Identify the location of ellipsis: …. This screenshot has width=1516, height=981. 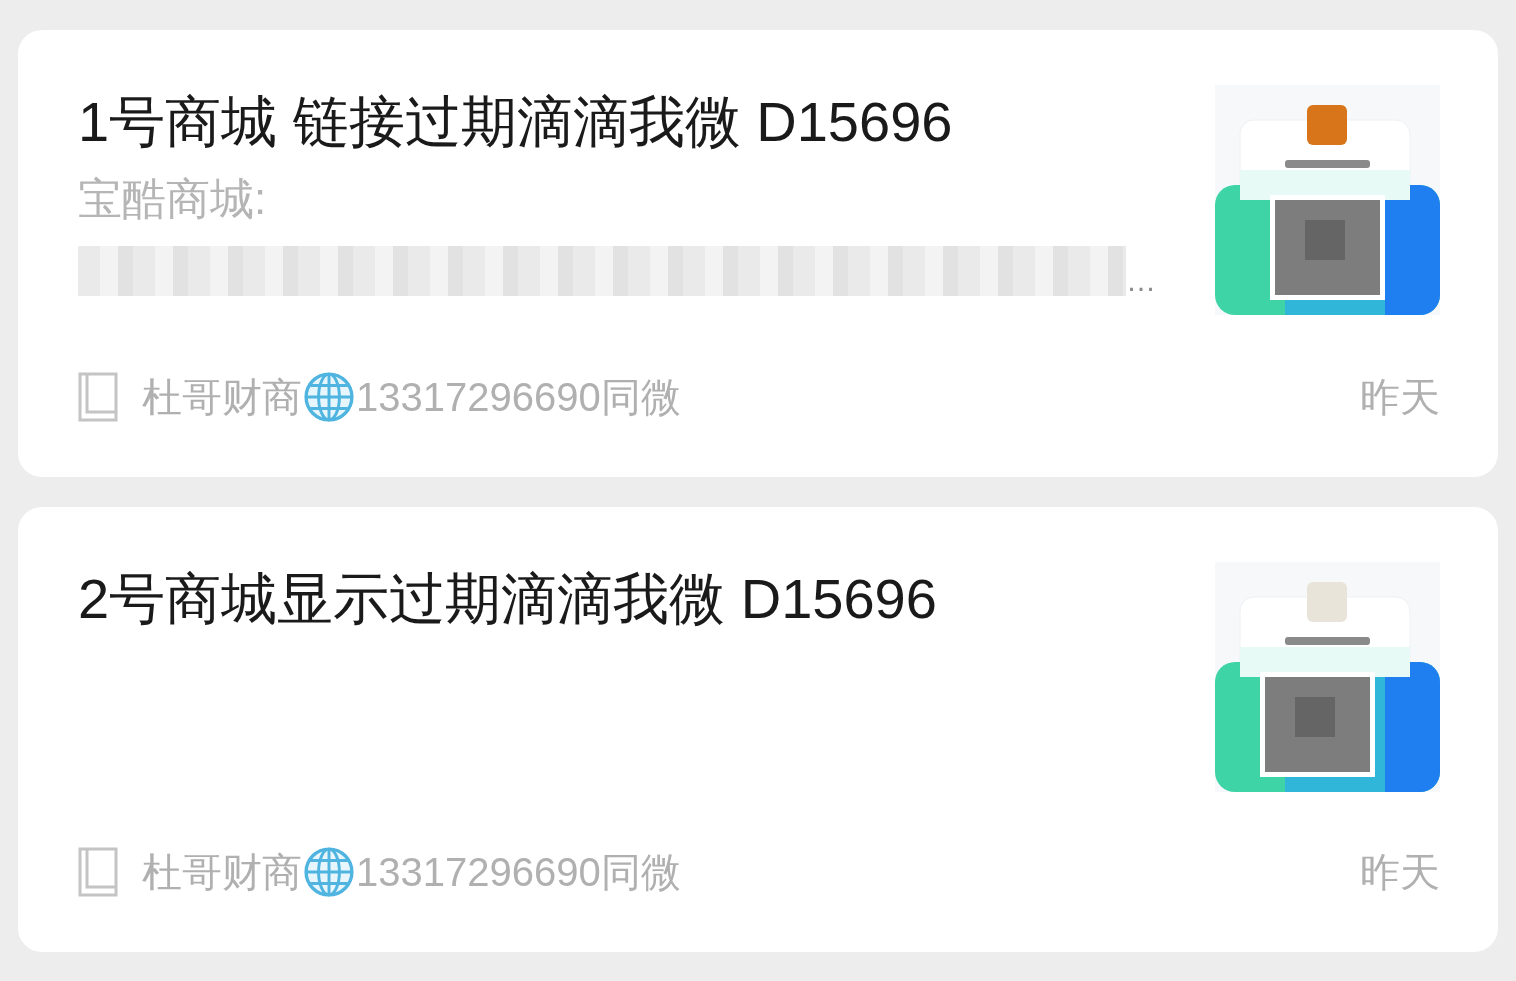
(1141, 281).